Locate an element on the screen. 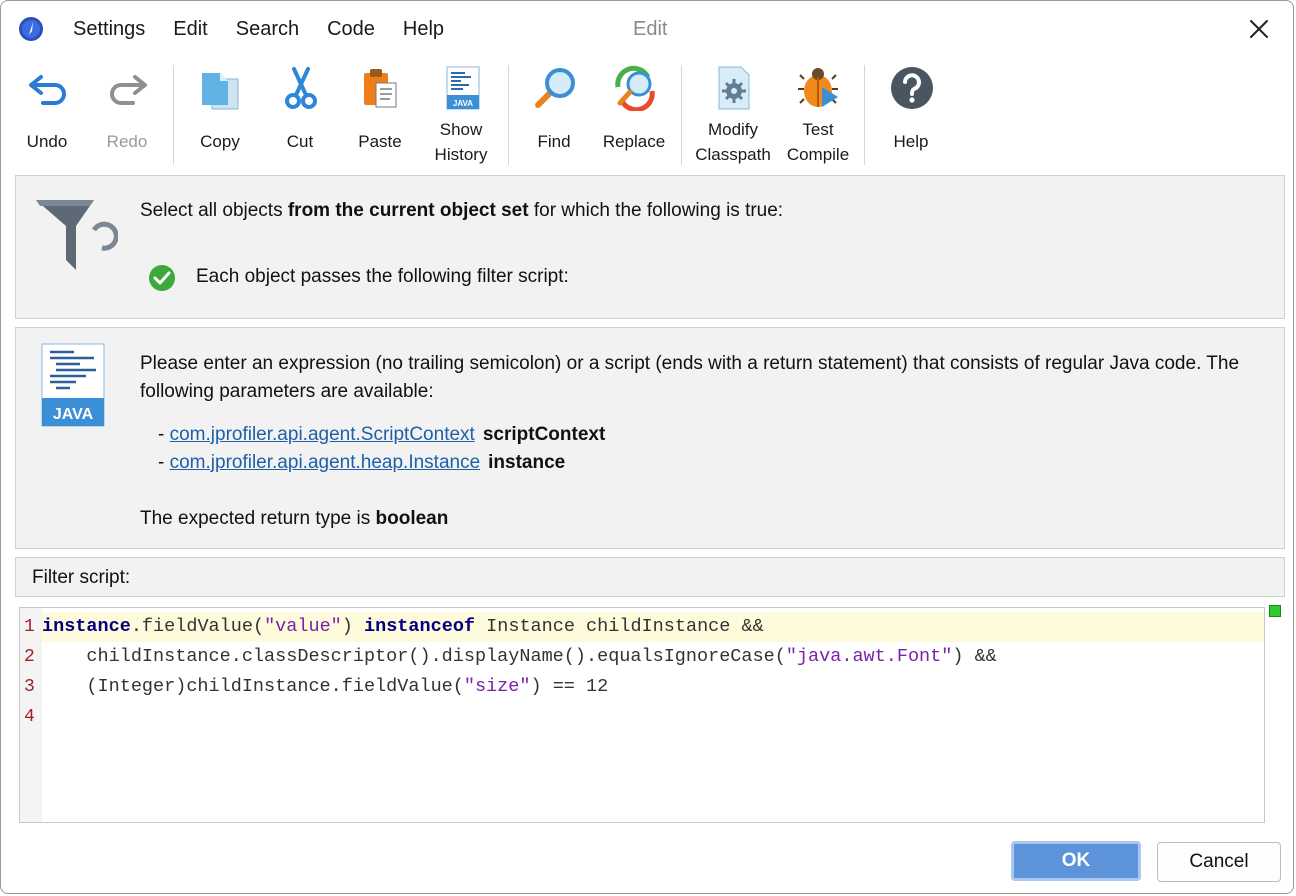 The height and width of the screenshot is (896, 1296). replace-label: Replace is located at coordinates (634, 141).